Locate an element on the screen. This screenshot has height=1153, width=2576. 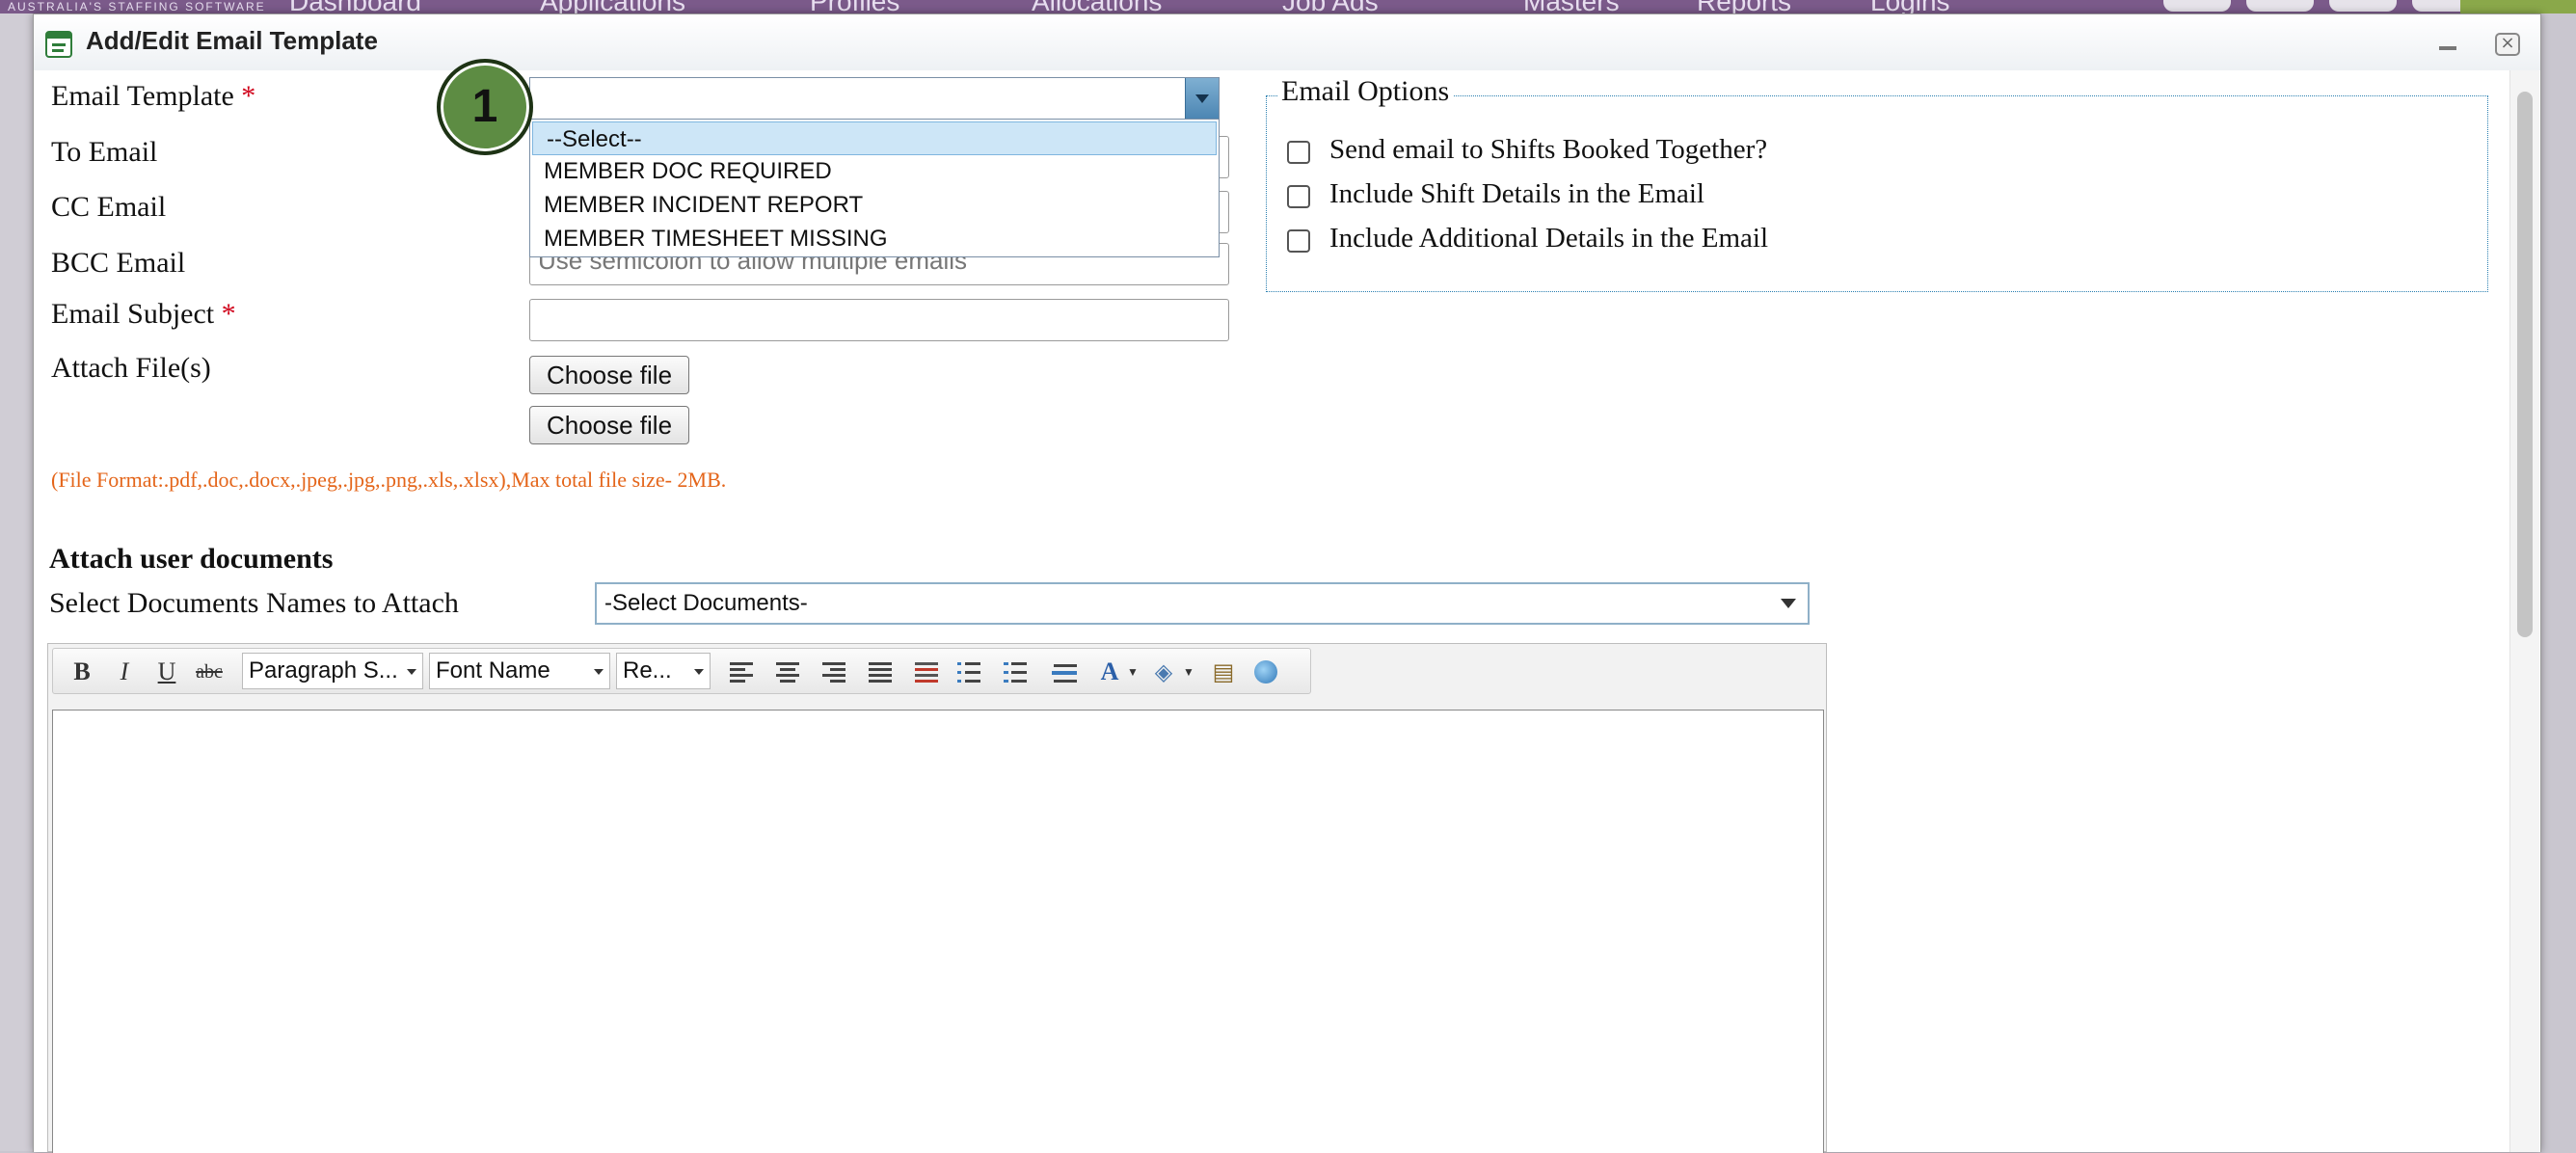
nav-applications: Applications is located at coordinates (612, 6).